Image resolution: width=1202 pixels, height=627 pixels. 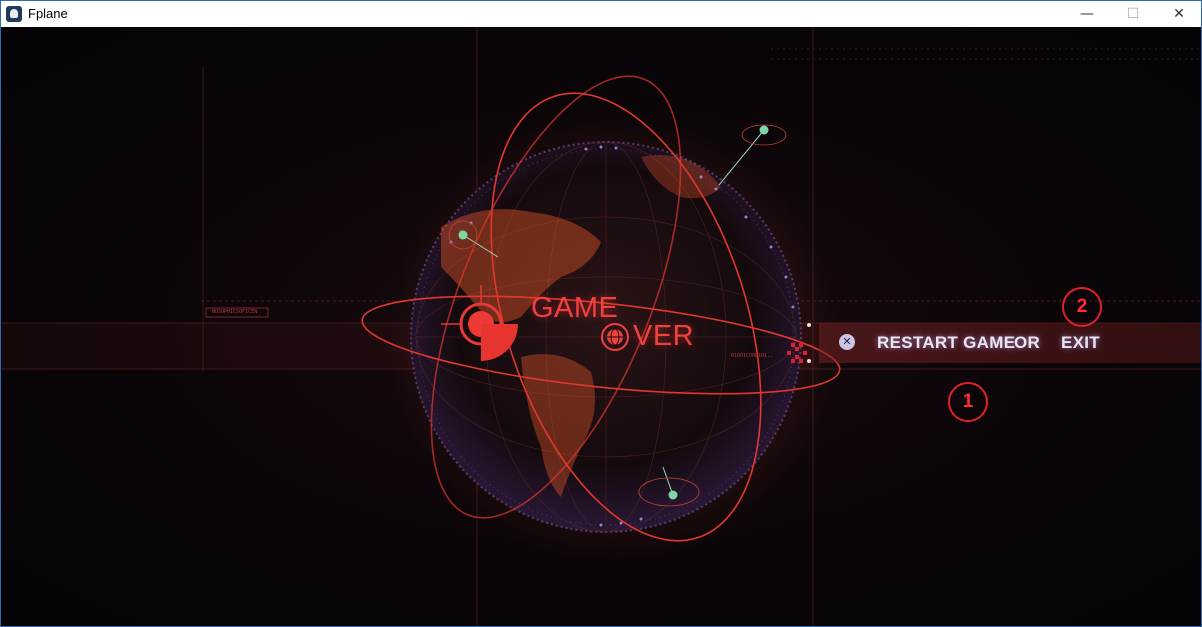 What do you see at coordinates (968, 402) in the screenshot?
I see `callout-marker-1: 1` at bounding box center [968, 402].